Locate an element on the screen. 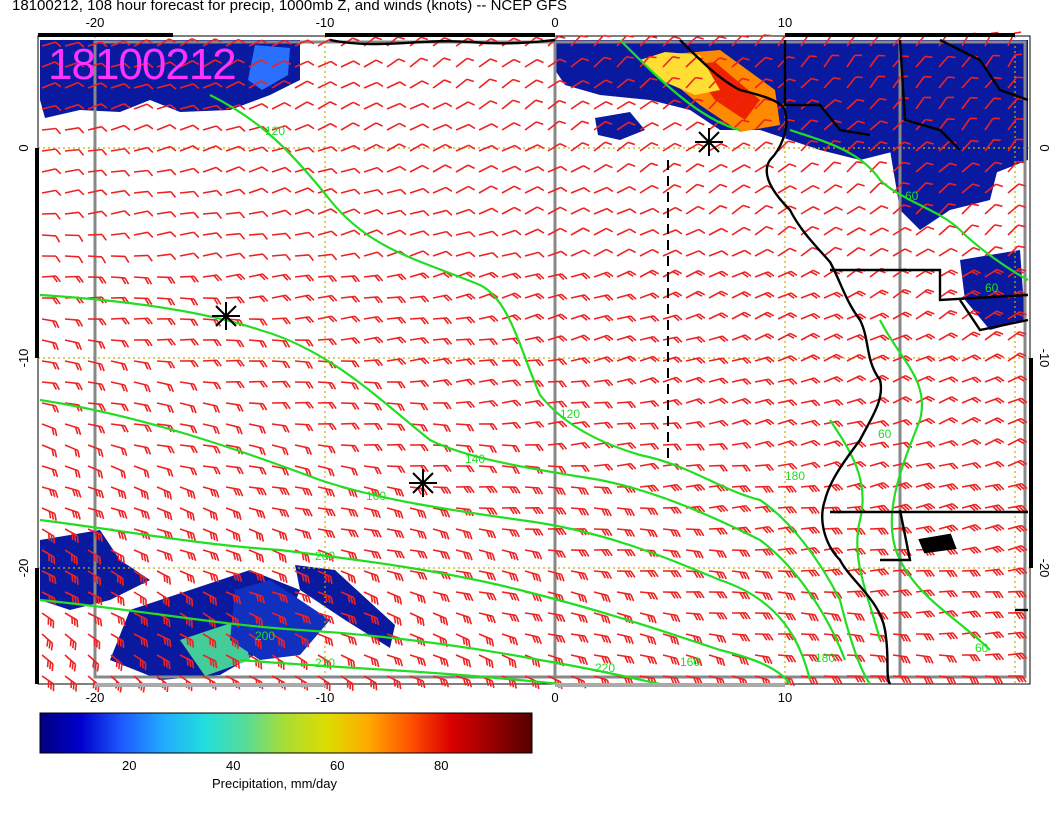 This screenshot has width=1056, height=816. colorbar is located at coordinates (286, 733).